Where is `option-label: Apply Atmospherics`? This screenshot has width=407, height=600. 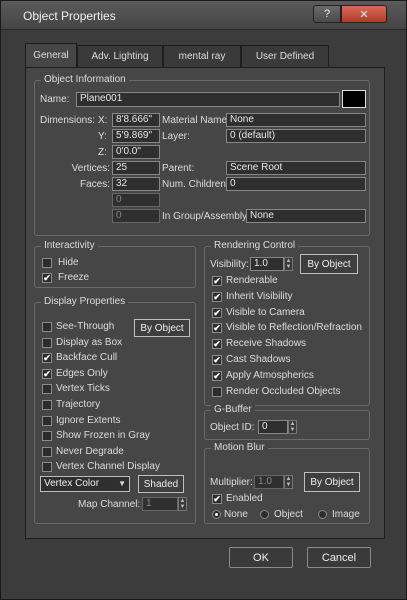 option-label: Apply Atmospherics is located at coordinates (270, 375).